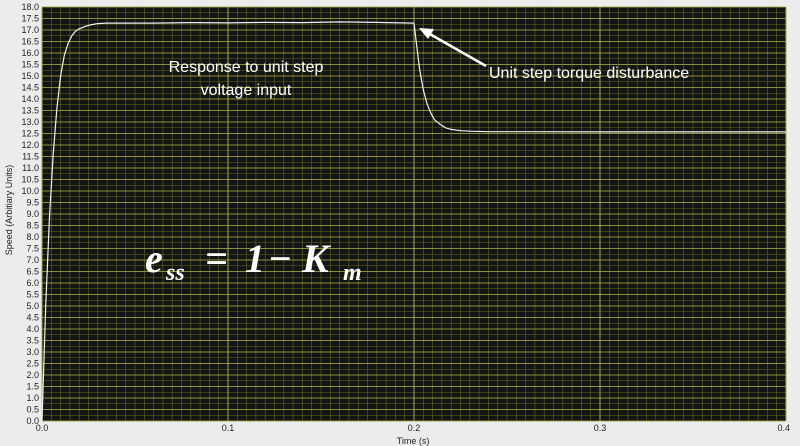  What do you see at coordinates (32, 352) in the screenshot?
I see `y-tick-label: 3.0` at bounding box center [32, 352].